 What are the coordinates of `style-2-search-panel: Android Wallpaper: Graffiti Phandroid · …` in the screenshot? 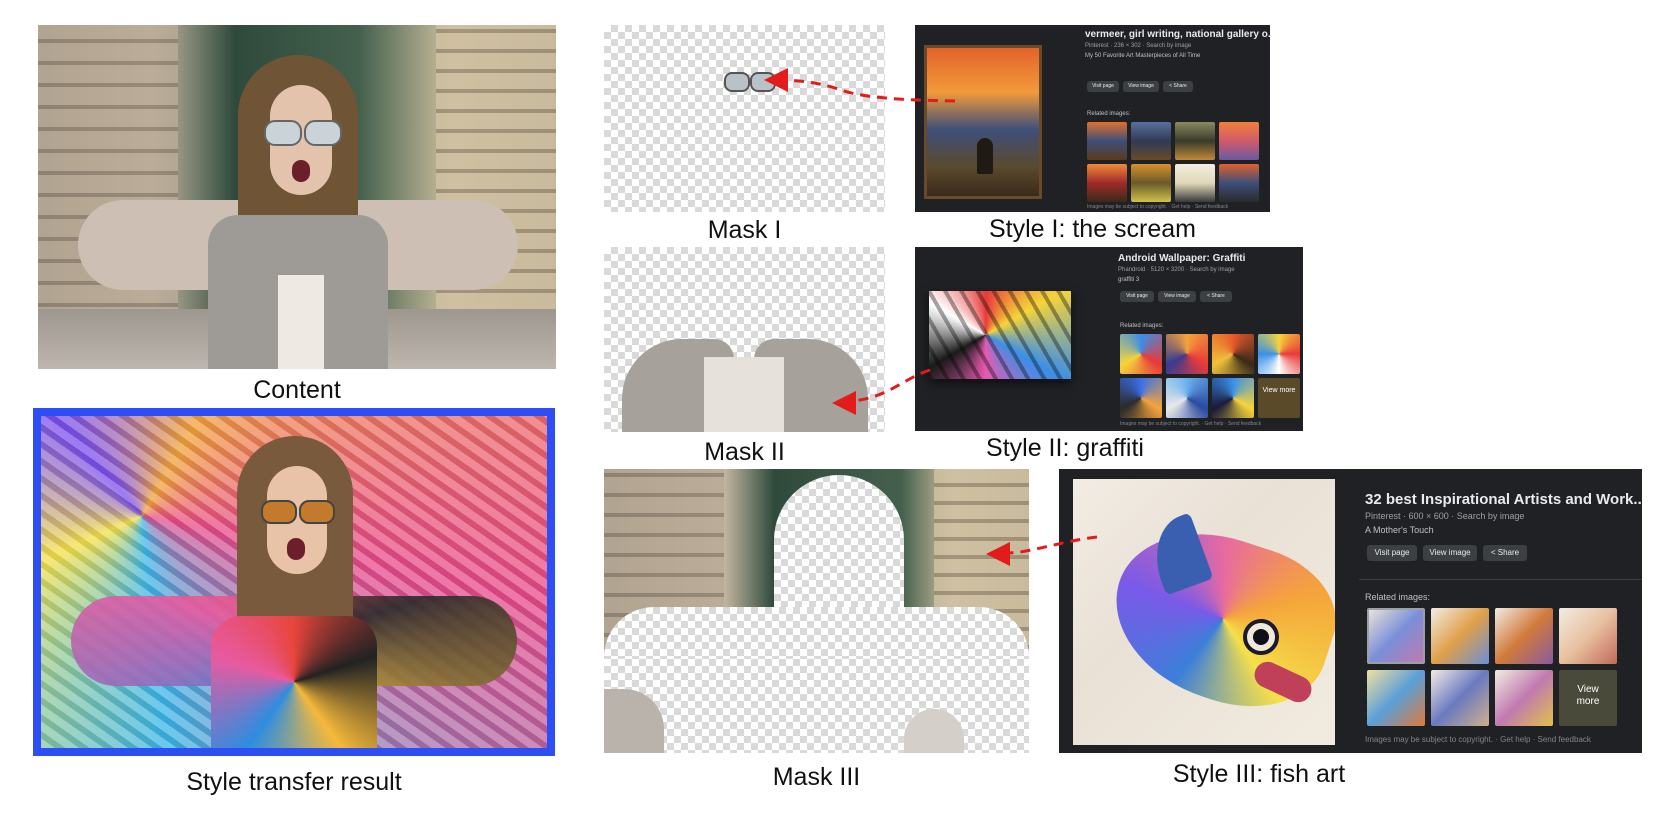 It's located at (1109, 339).